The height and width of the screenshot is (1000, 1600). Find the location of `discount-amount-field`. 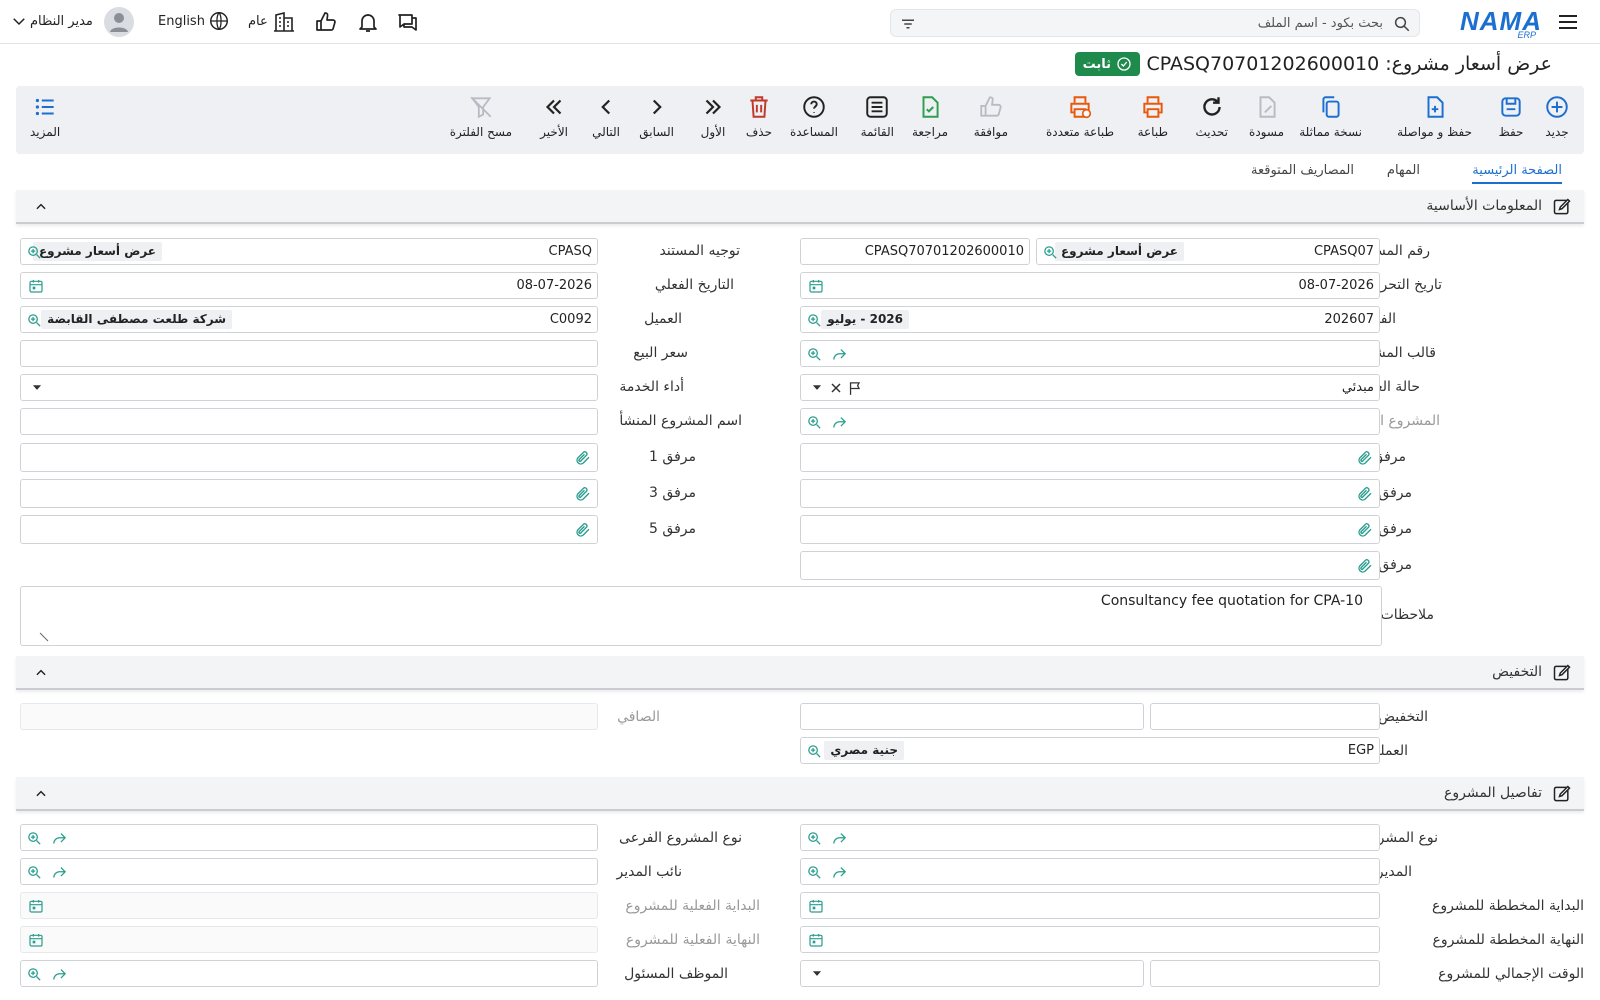

discount-amount-field is located at coordinates (972, 716).